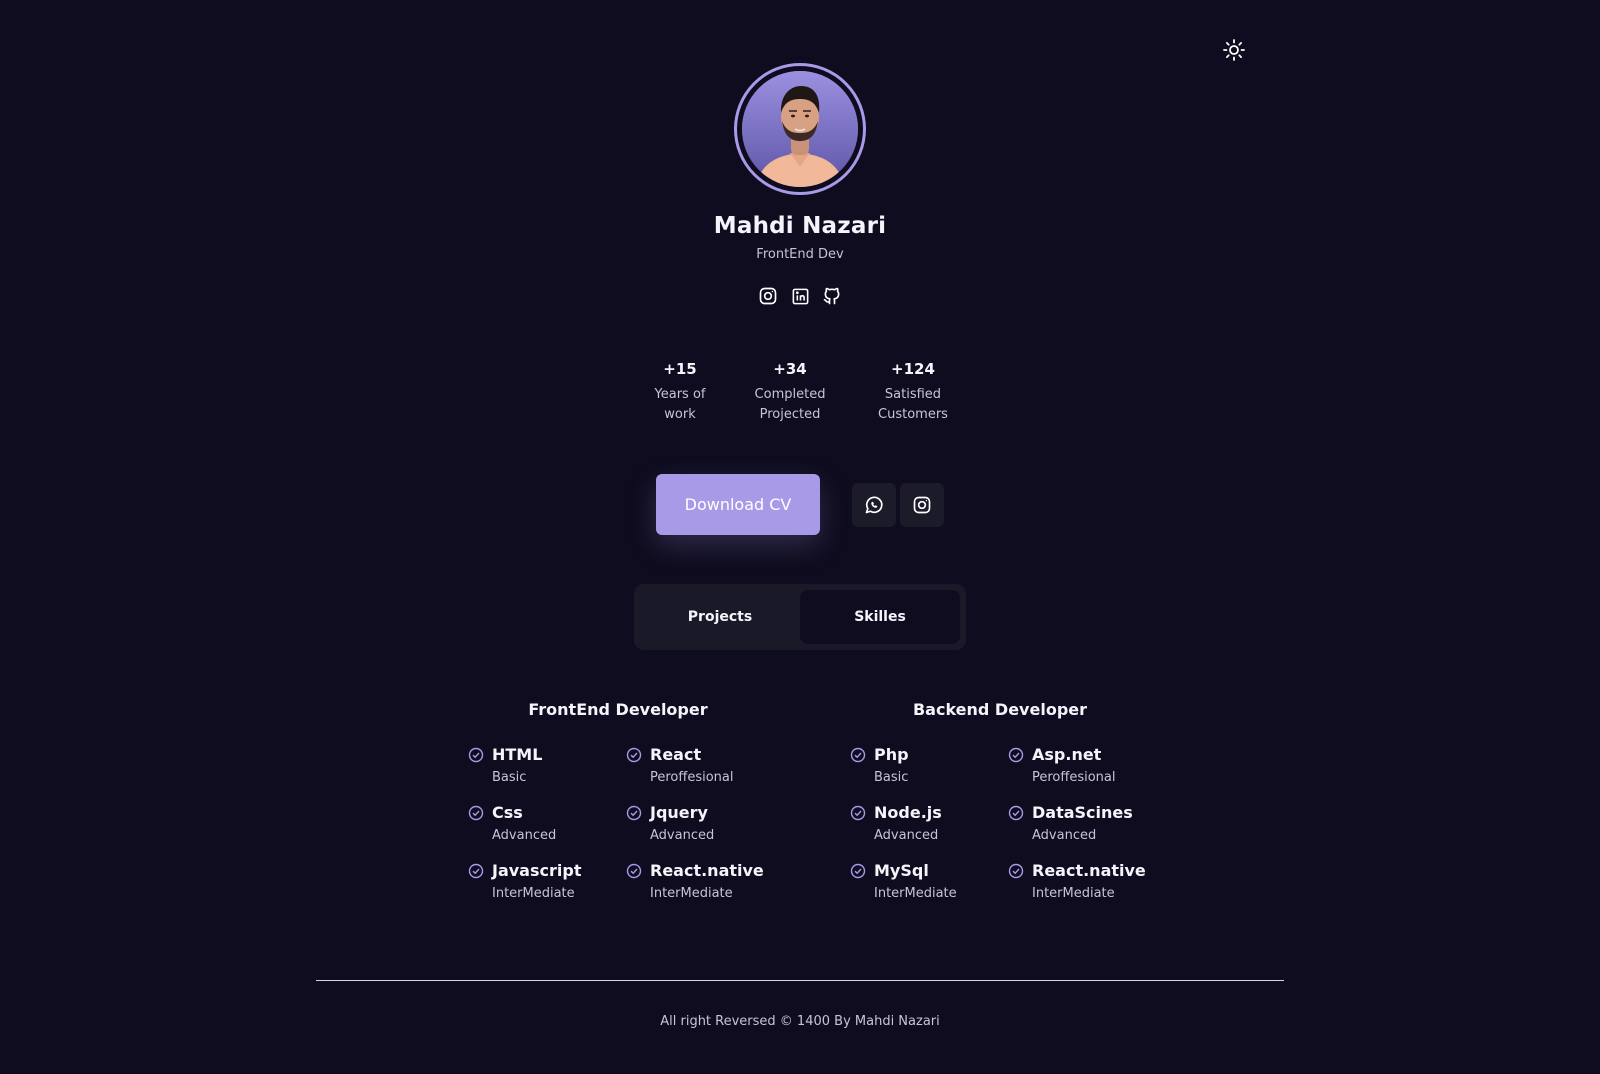  I want to click on avatar-ring, so click(800, 129).